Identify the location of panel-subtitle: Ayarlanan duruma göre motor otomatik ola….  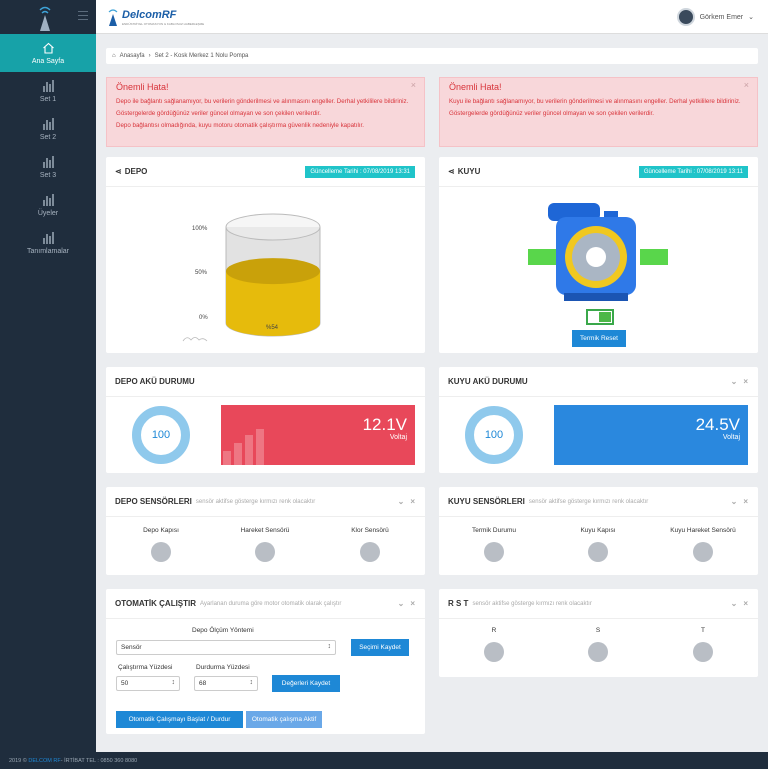
(271, 603).